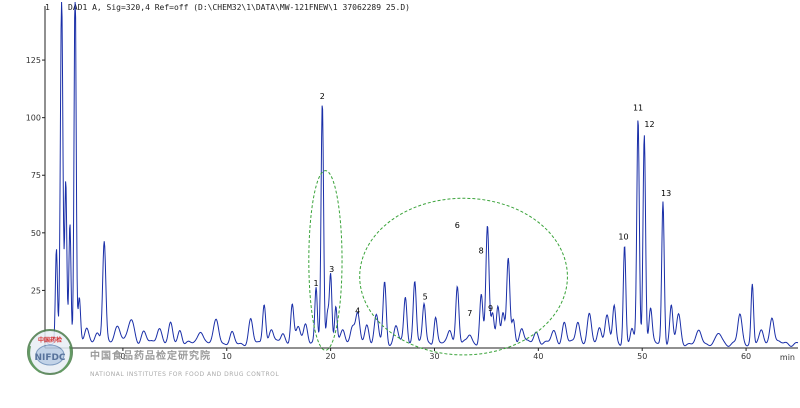  Describe the element at coordinates (649, 124) in the screenshot. I see `peak-label-12: 12` at that location.